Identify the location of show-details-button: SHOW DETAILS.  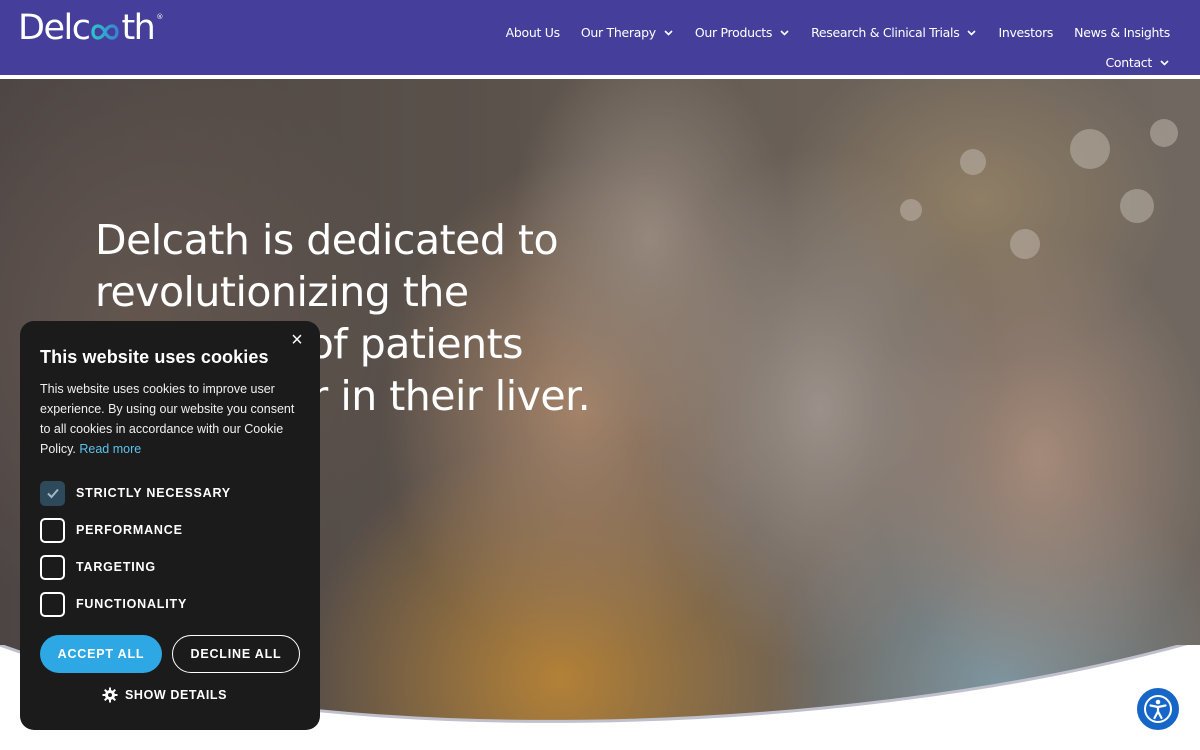
(164, 695).